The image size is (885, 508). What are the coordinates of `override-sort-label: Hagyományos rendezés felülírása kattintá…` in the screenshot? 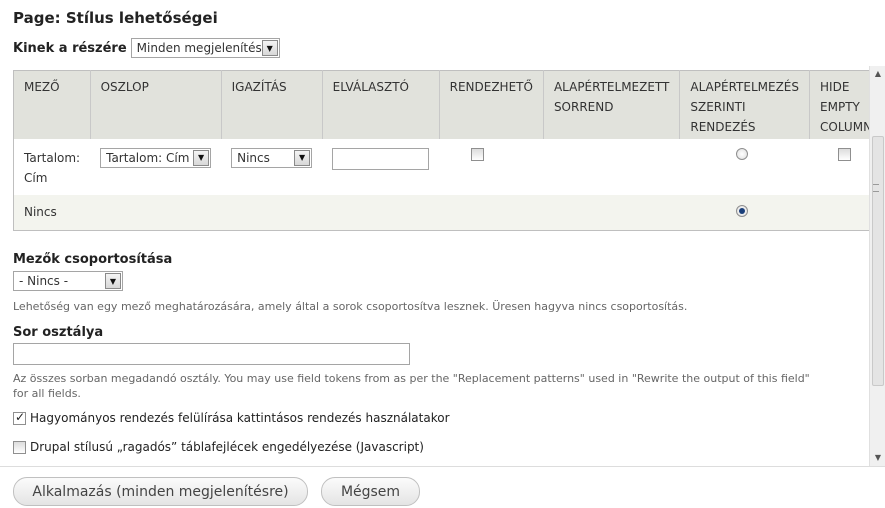 It's located at (240, 418).